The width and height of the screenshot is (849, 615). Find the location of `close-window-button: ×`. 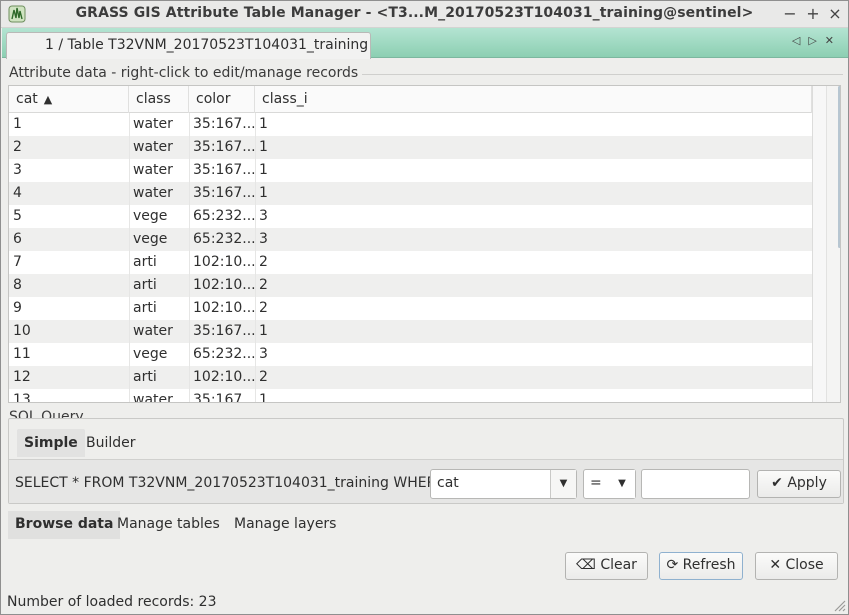

close-window-button: × is located at coordinates (835, 14).